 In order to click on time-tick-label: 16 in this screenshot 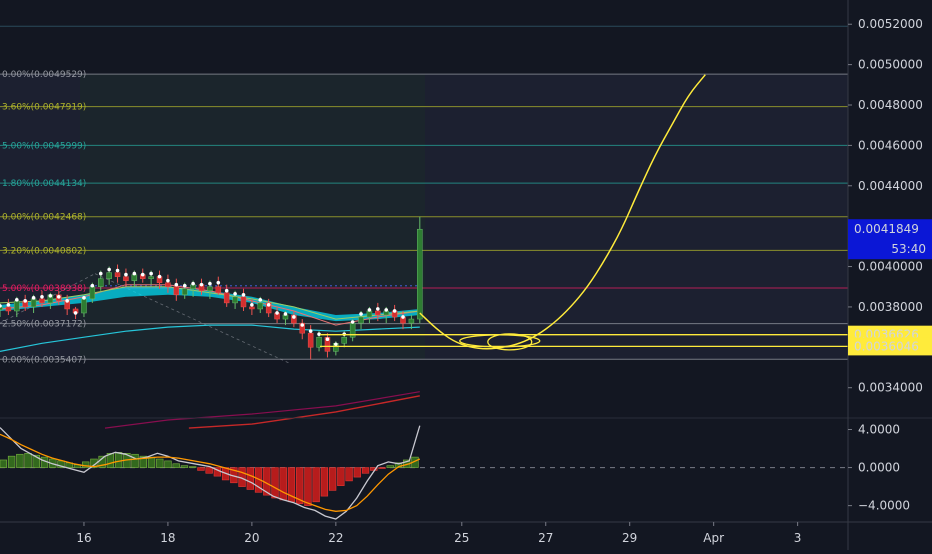, I will do `click(83, 538)`.